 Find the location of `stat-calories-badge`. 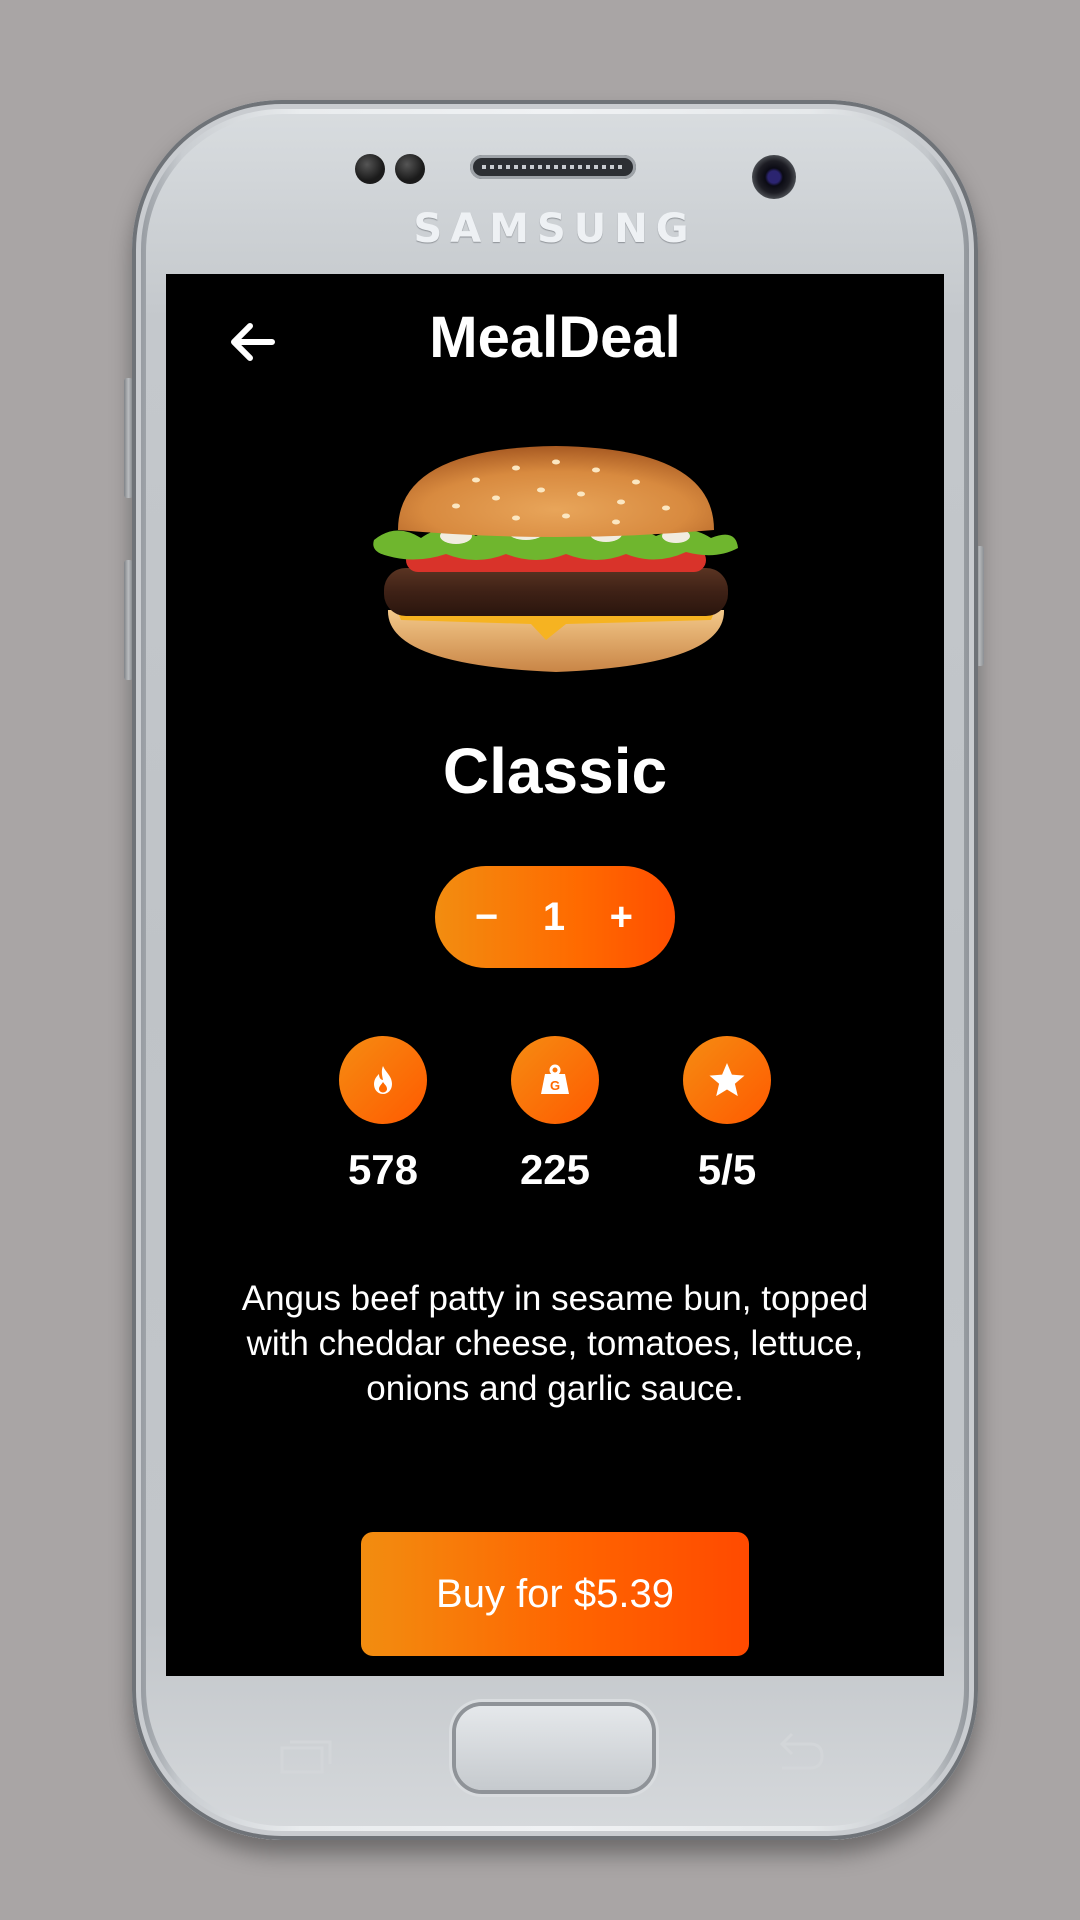

stat-calories-badge is located at coordinates (383, 1080).